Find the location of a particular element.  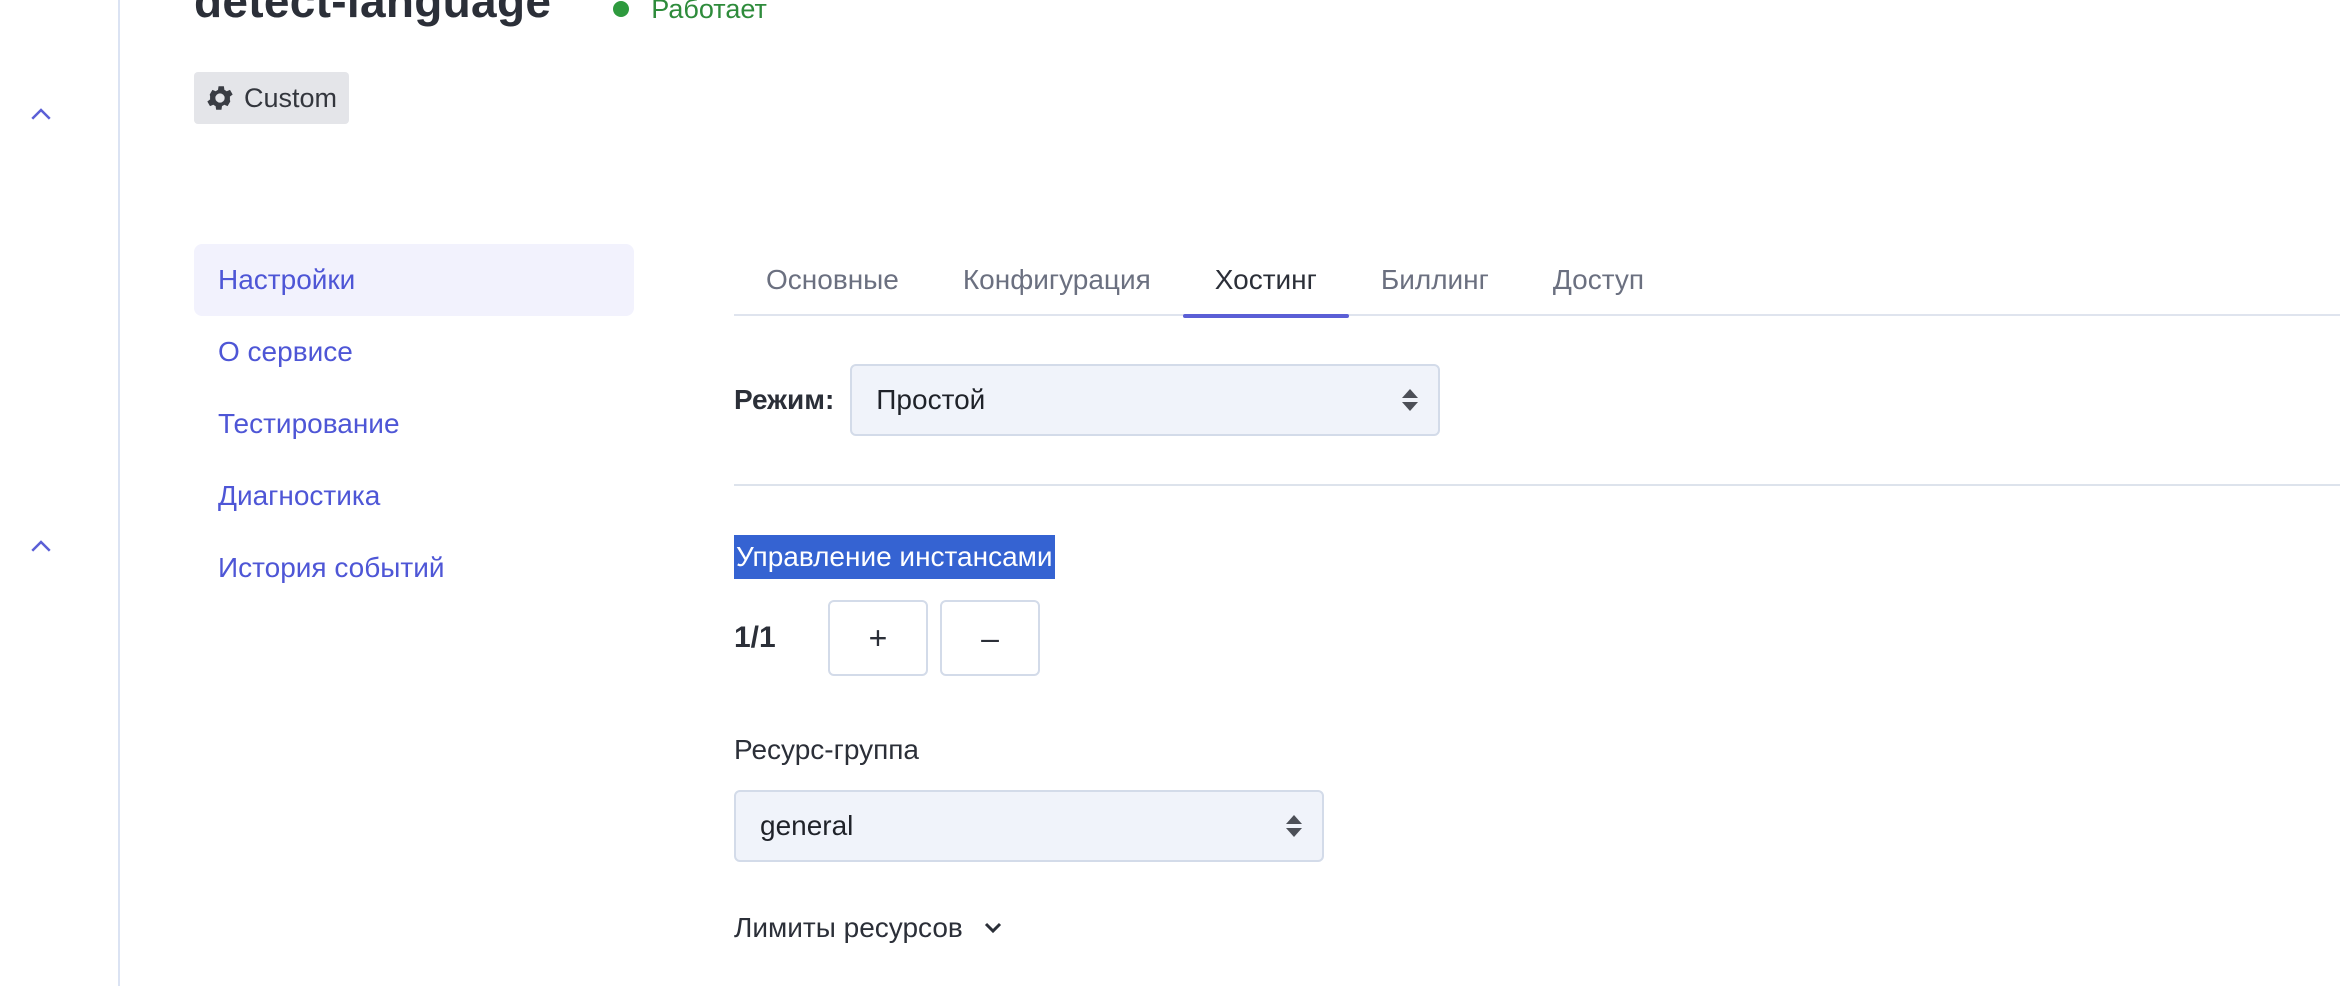

sidebar-item-event-history: История событий is located at coordinates (414, 568).